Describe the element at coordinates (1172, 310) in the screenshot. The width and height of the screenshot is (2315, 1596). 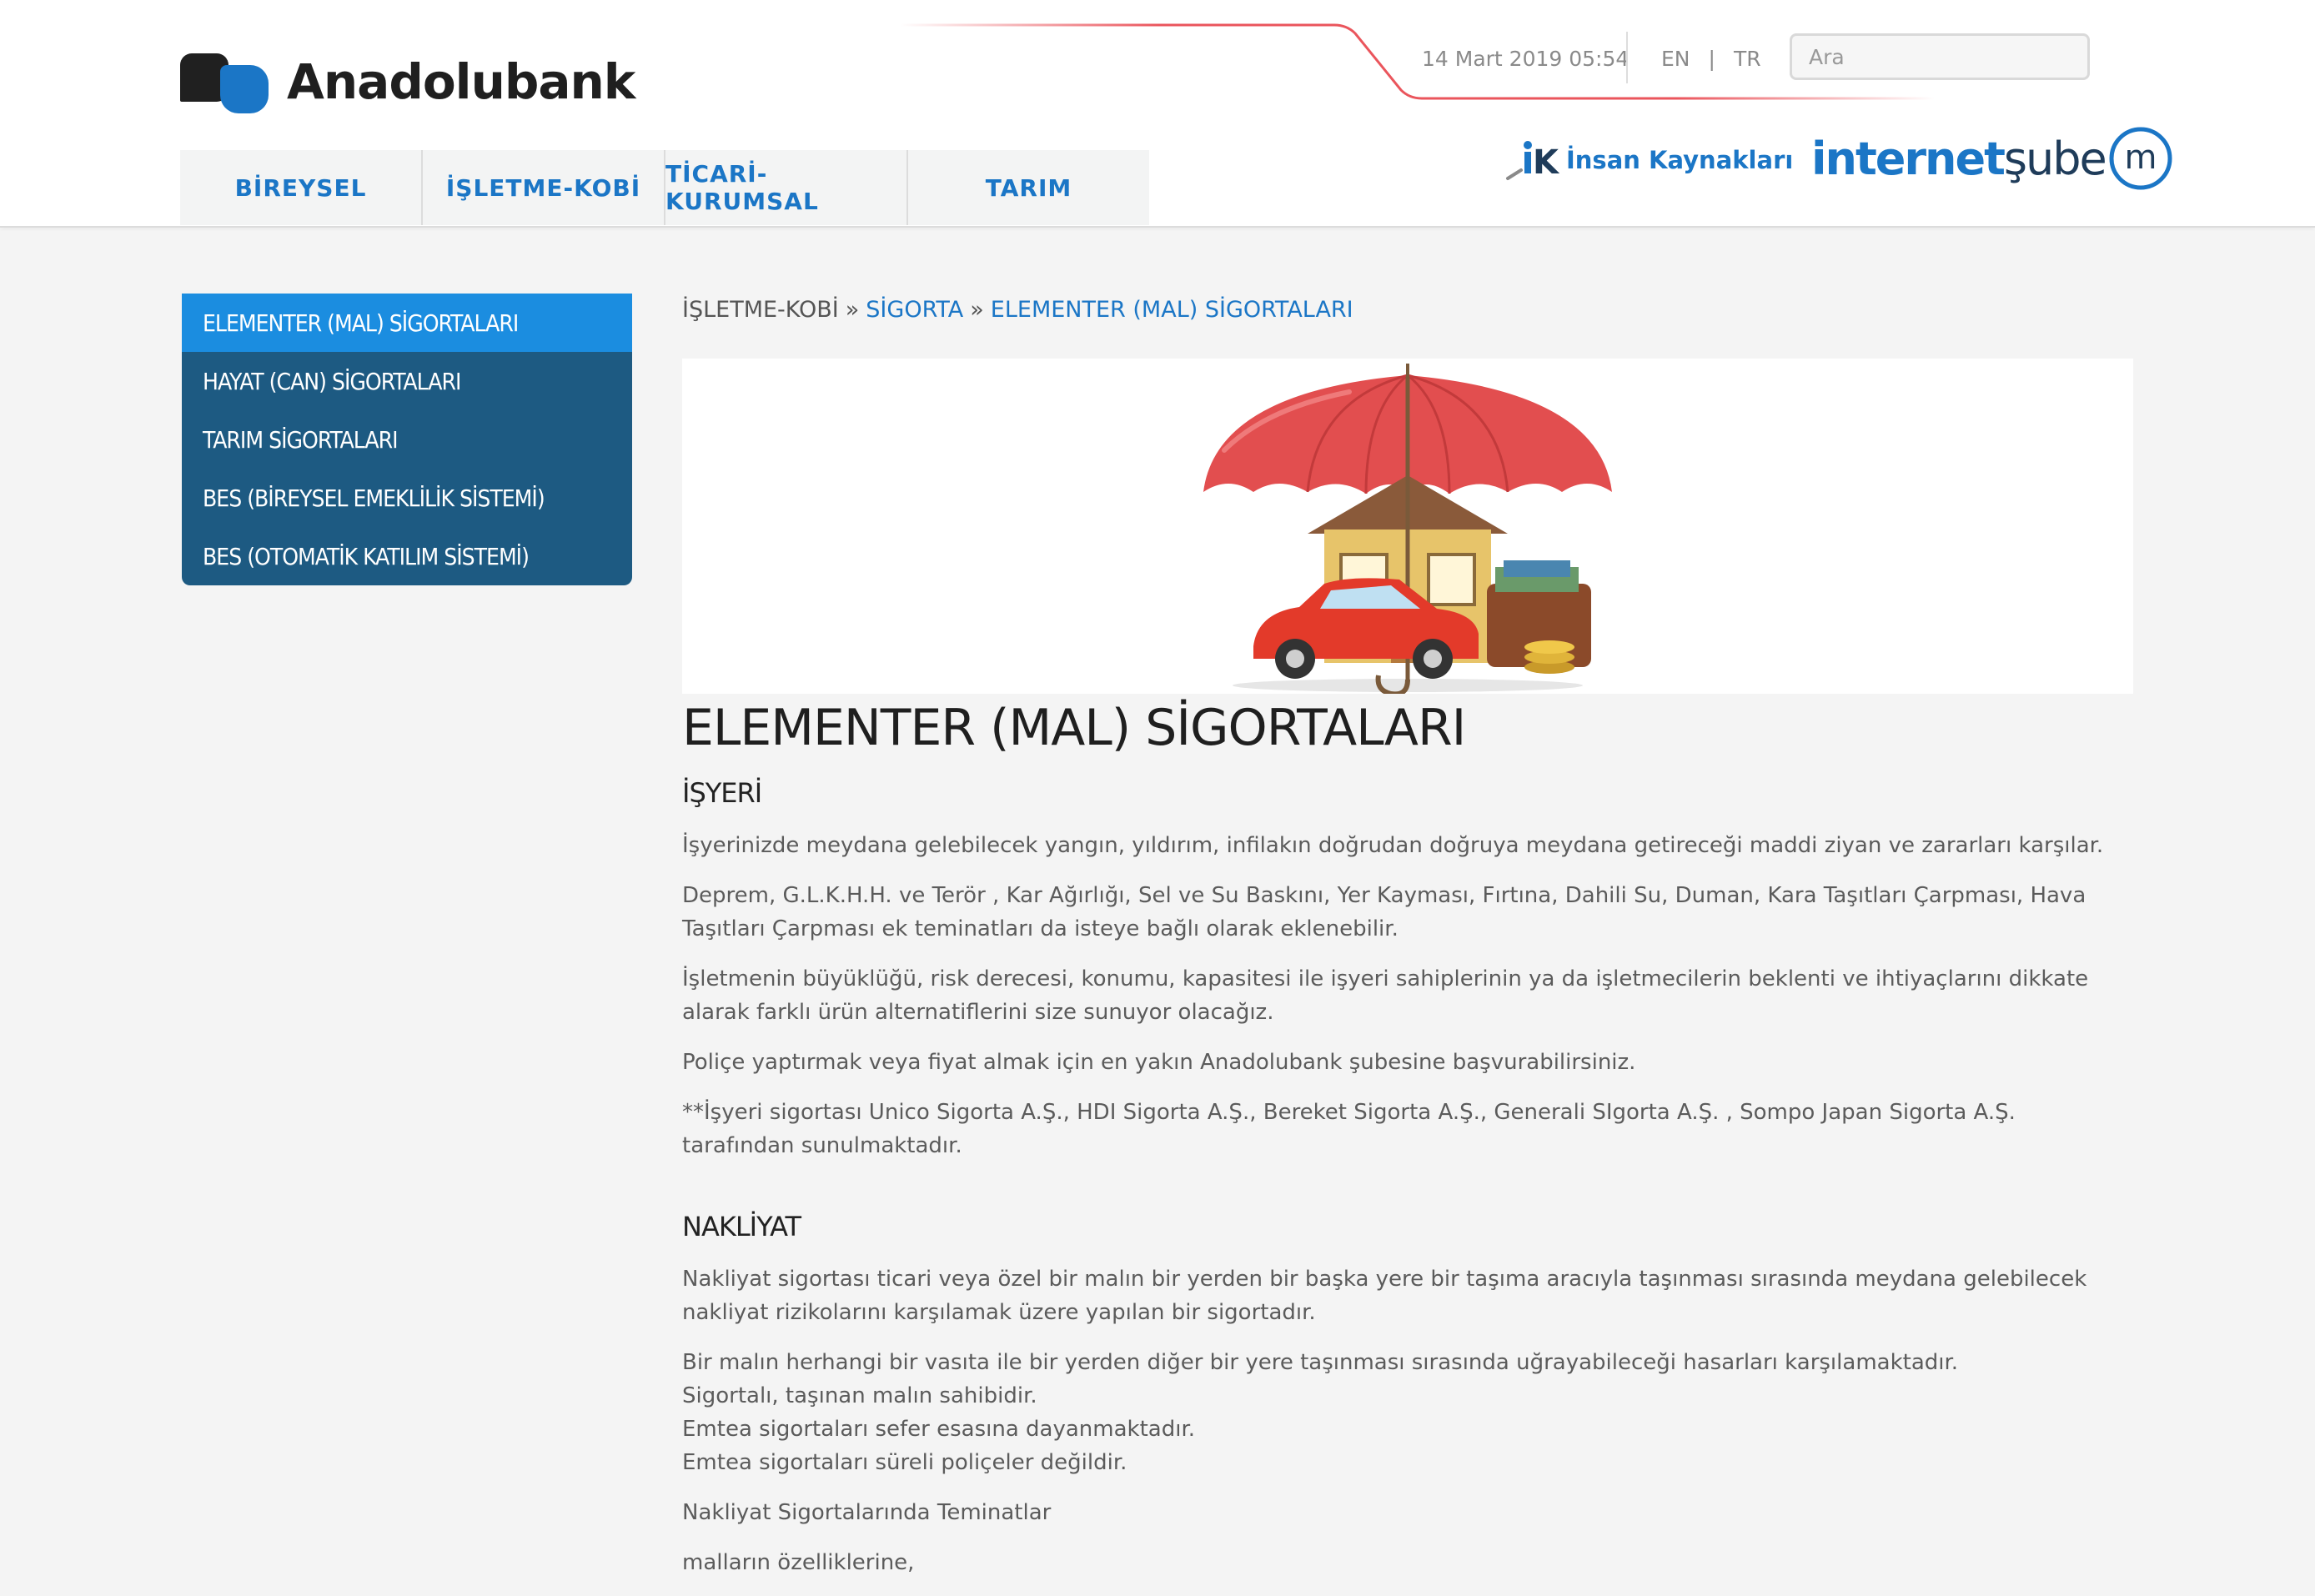
I see `breadcrumb-elementer-link: ELEMENTER (MAL) SİGORTALARI` at that location.